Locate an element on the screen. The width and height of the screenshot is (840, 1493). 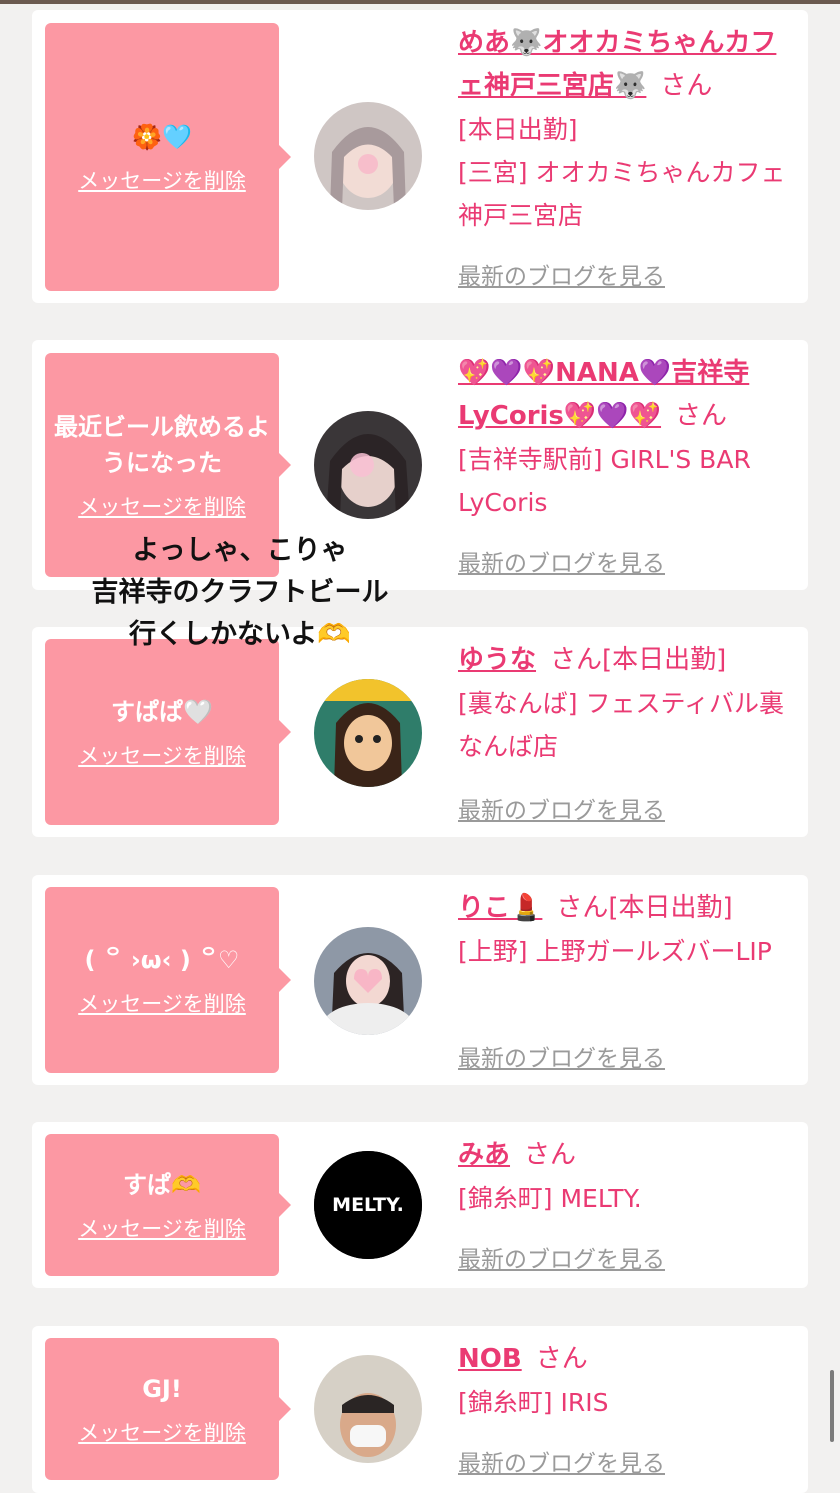
message-text: GJ! is located at coordinates (162, 1389).